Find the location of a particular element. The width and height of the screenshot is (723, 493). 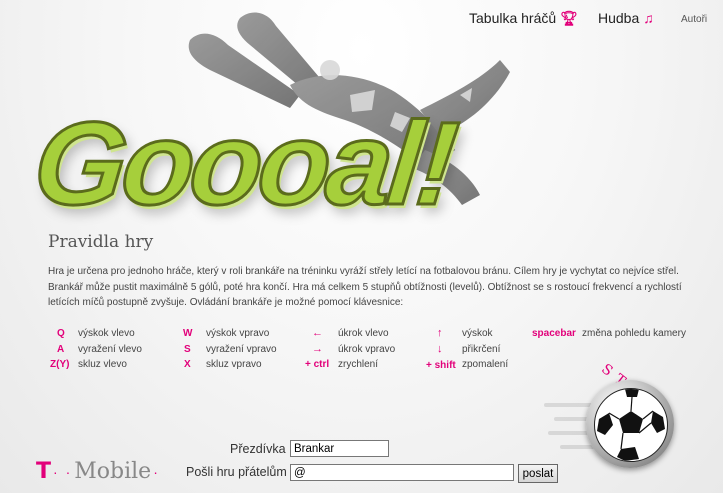

rules-heading: Pravidla hry is located at coordinates (101, 242).